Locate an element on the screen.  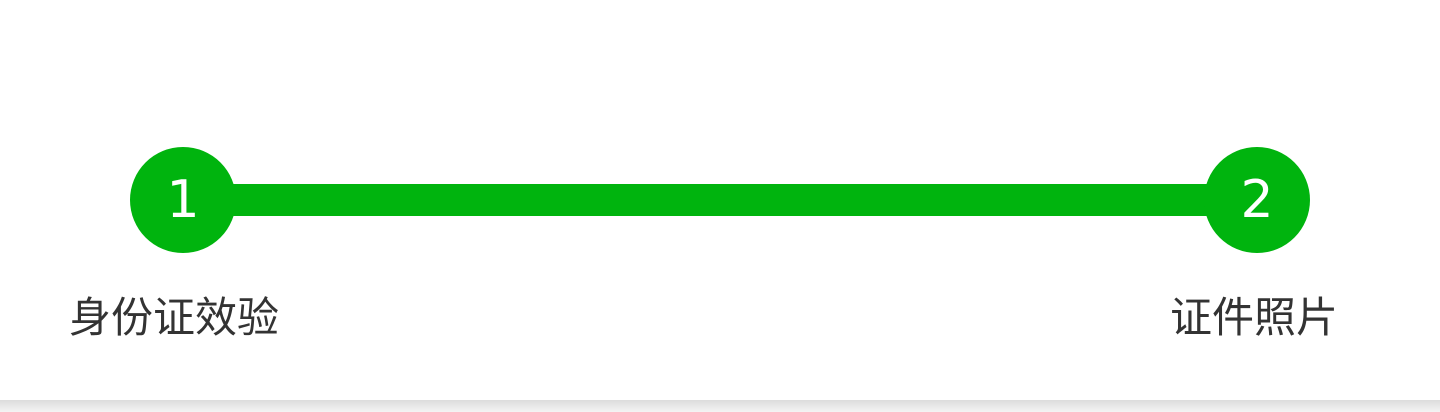
step-connector-line is located at coordinates (720, 200).